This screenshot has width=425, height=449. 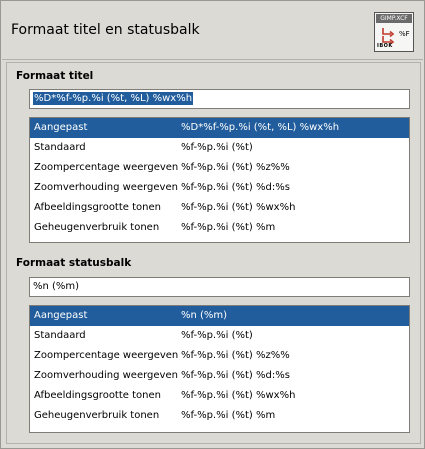 What do you see at coordinates (105, 30) in the screenshot?
I see `page-title: Formaat titel en statusbalk` at bounding box center [105, 30].